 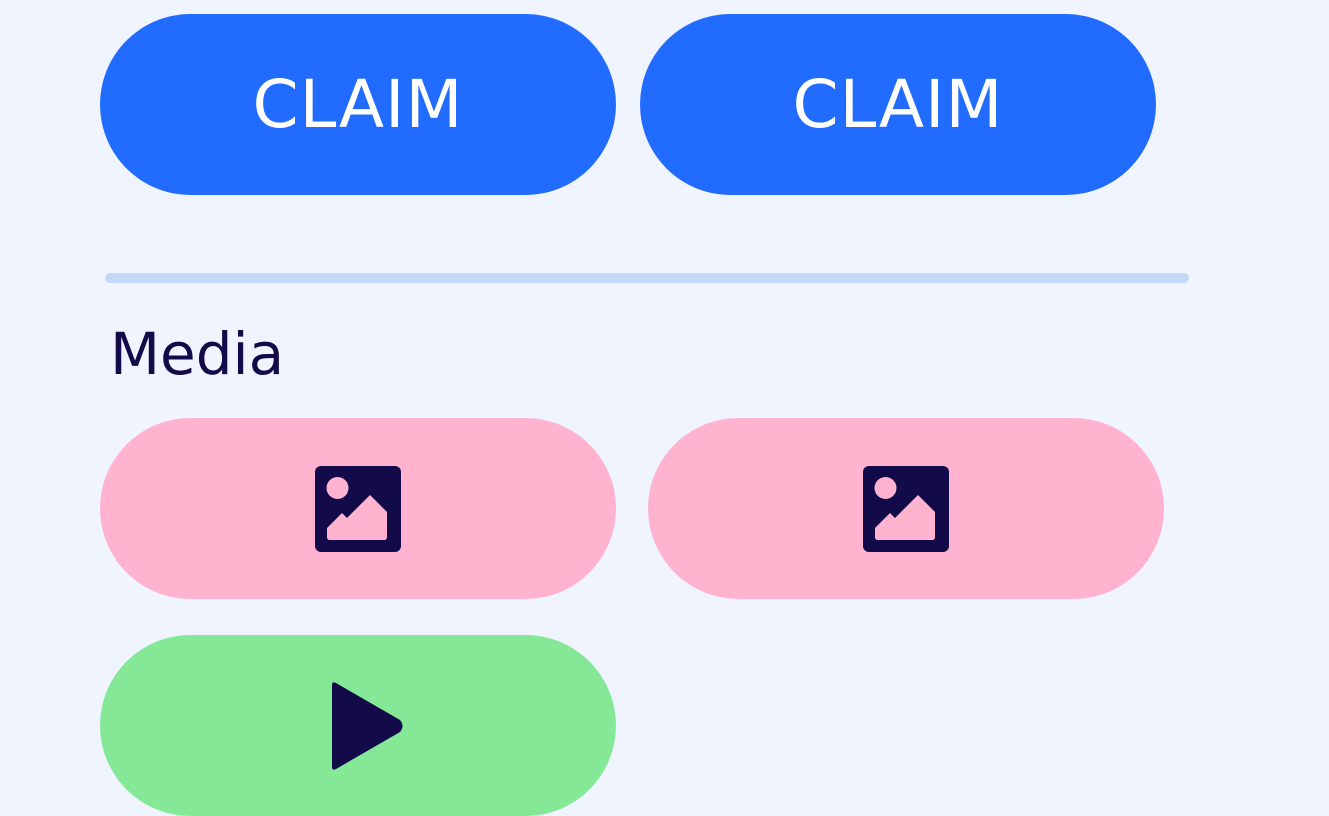 What do you see at coordinates (647, 278) in the screenshot?
I see `section-divider` at bounding box center [647, 278].